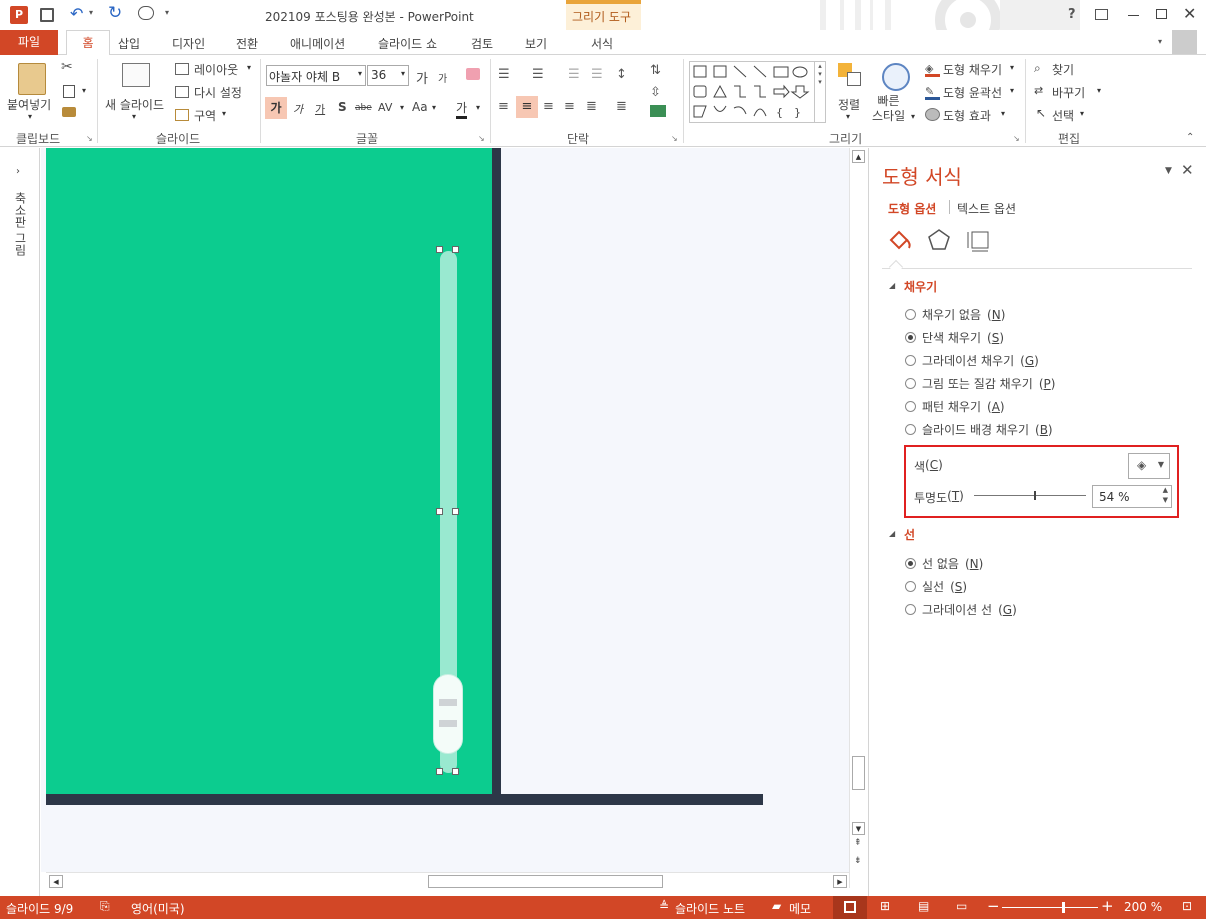 The image size is (1206, 919). I want to click on section-dropdown-icon: ▾, so click(224, 113).